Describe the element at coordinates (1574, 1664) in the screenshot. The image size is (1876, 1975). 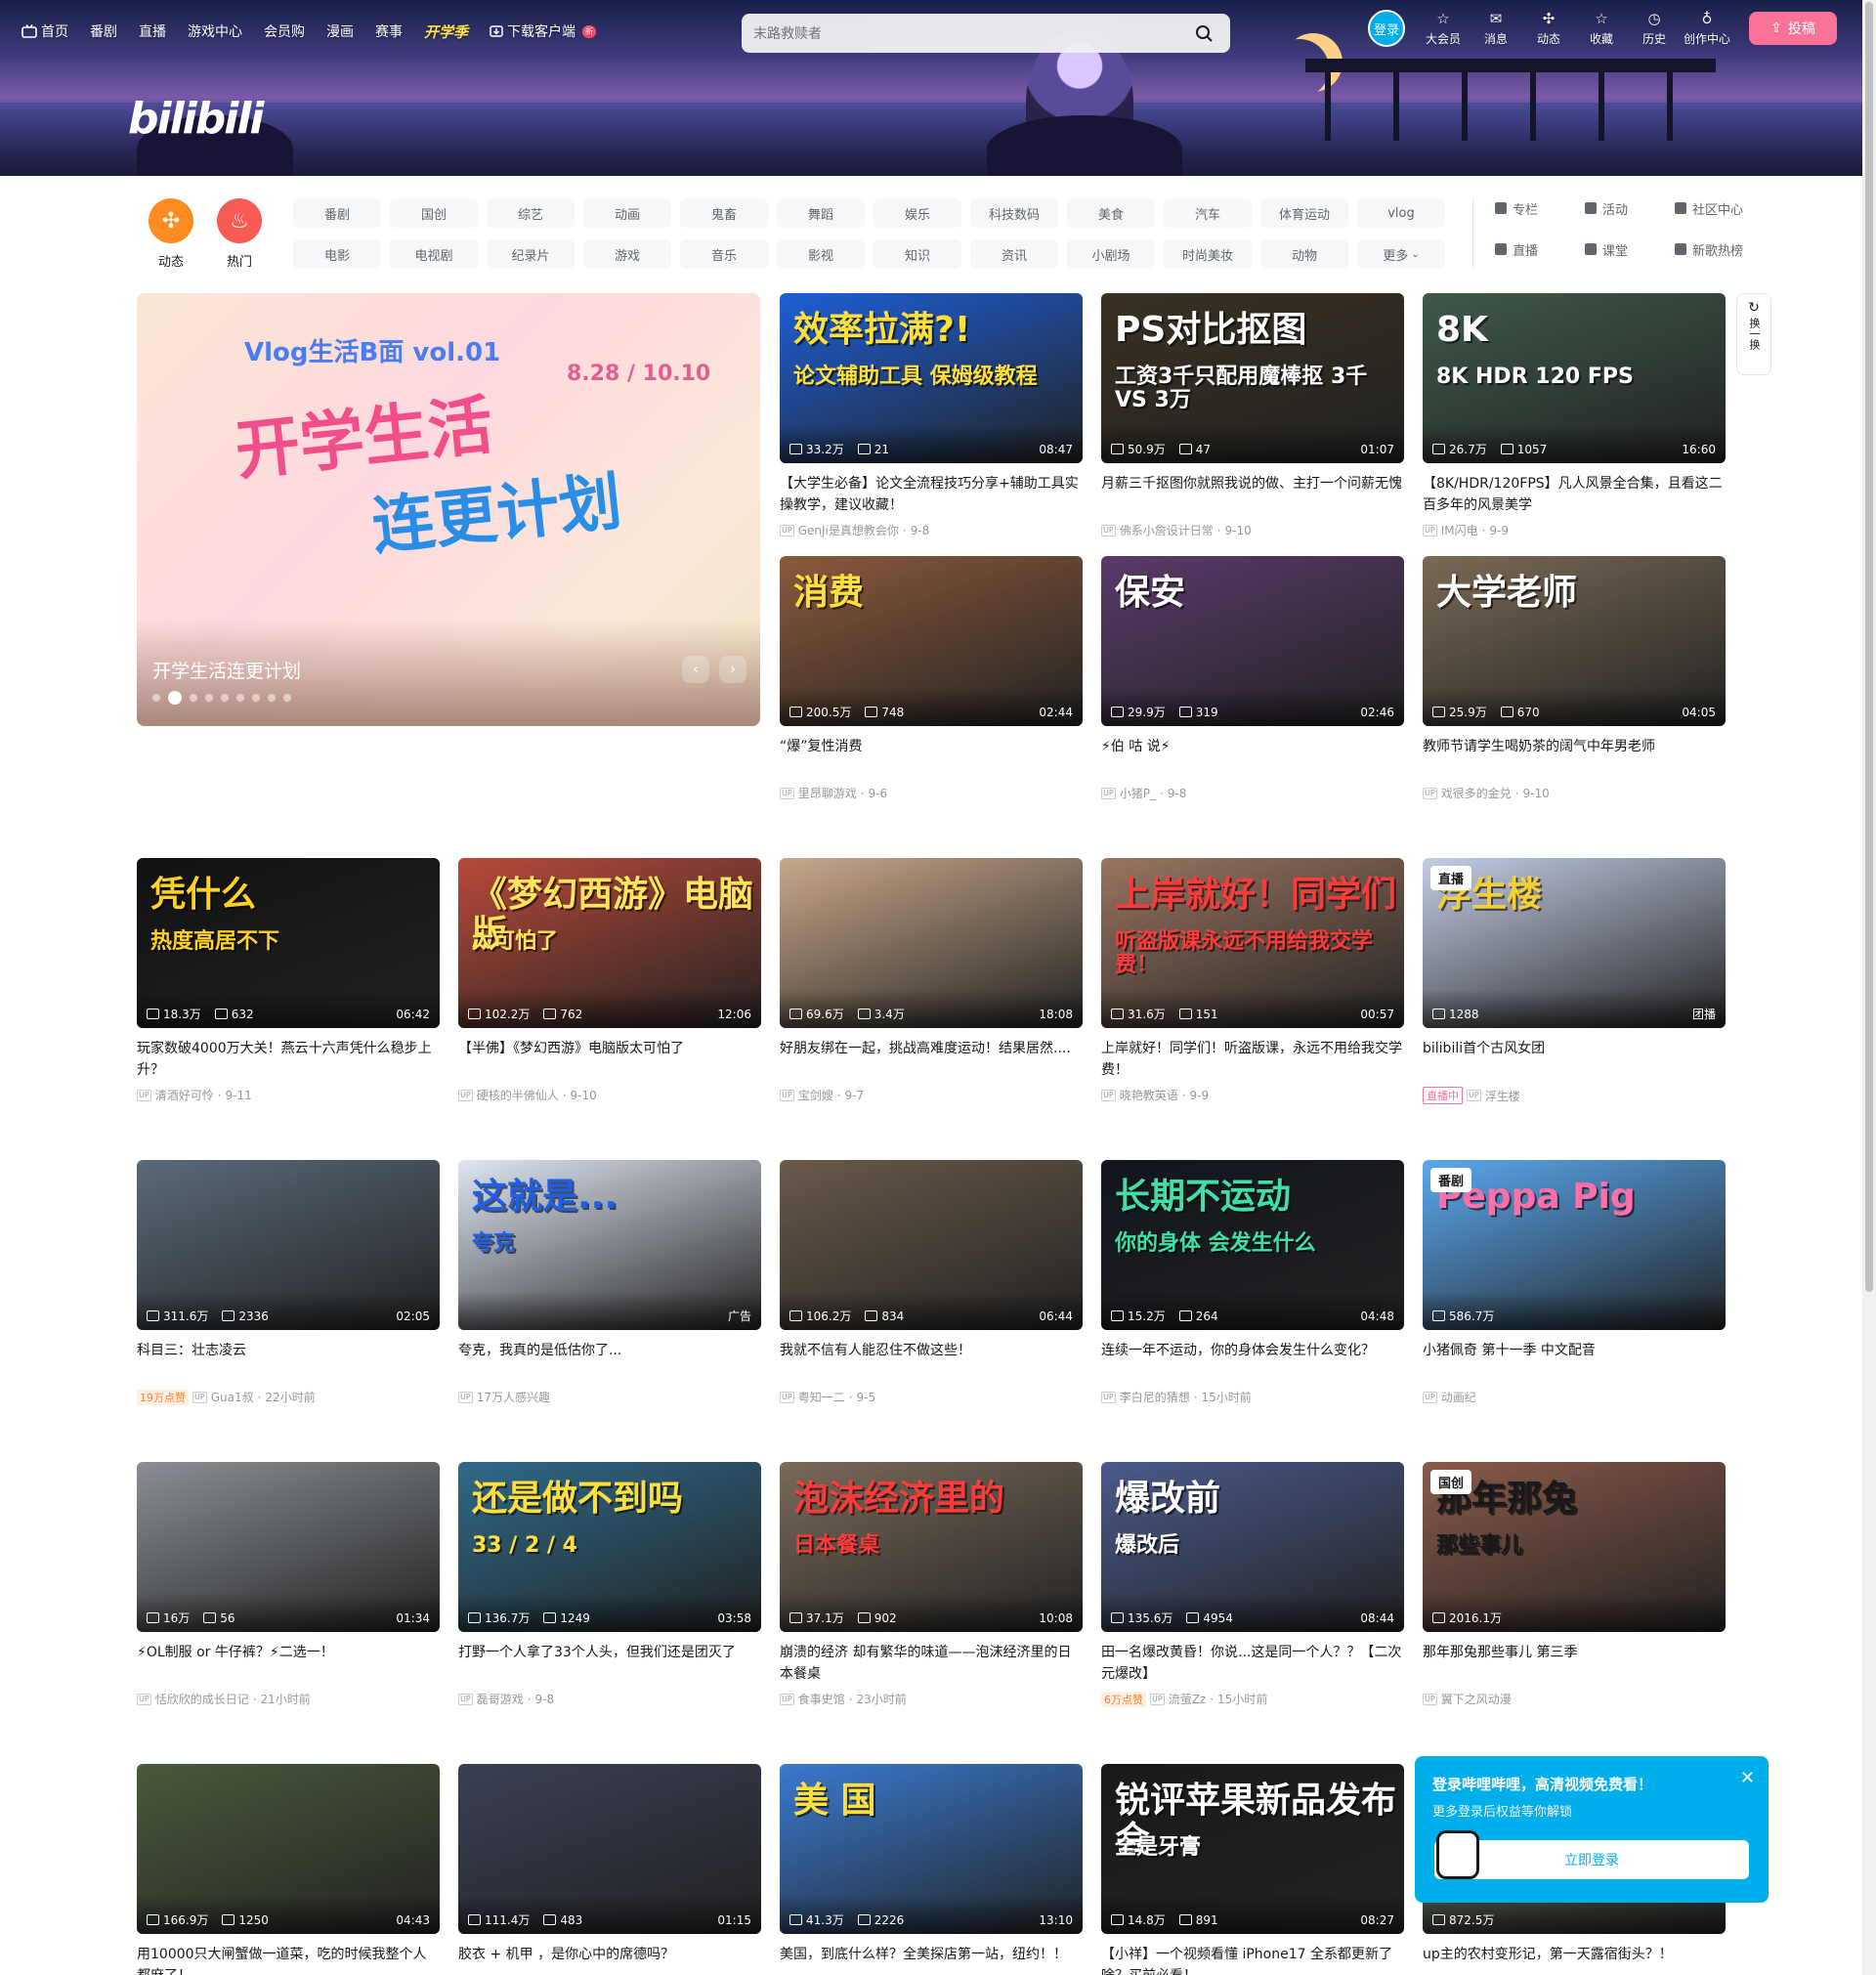
I see `video-title: 那年那兔那些事儿 第三季` at that location.